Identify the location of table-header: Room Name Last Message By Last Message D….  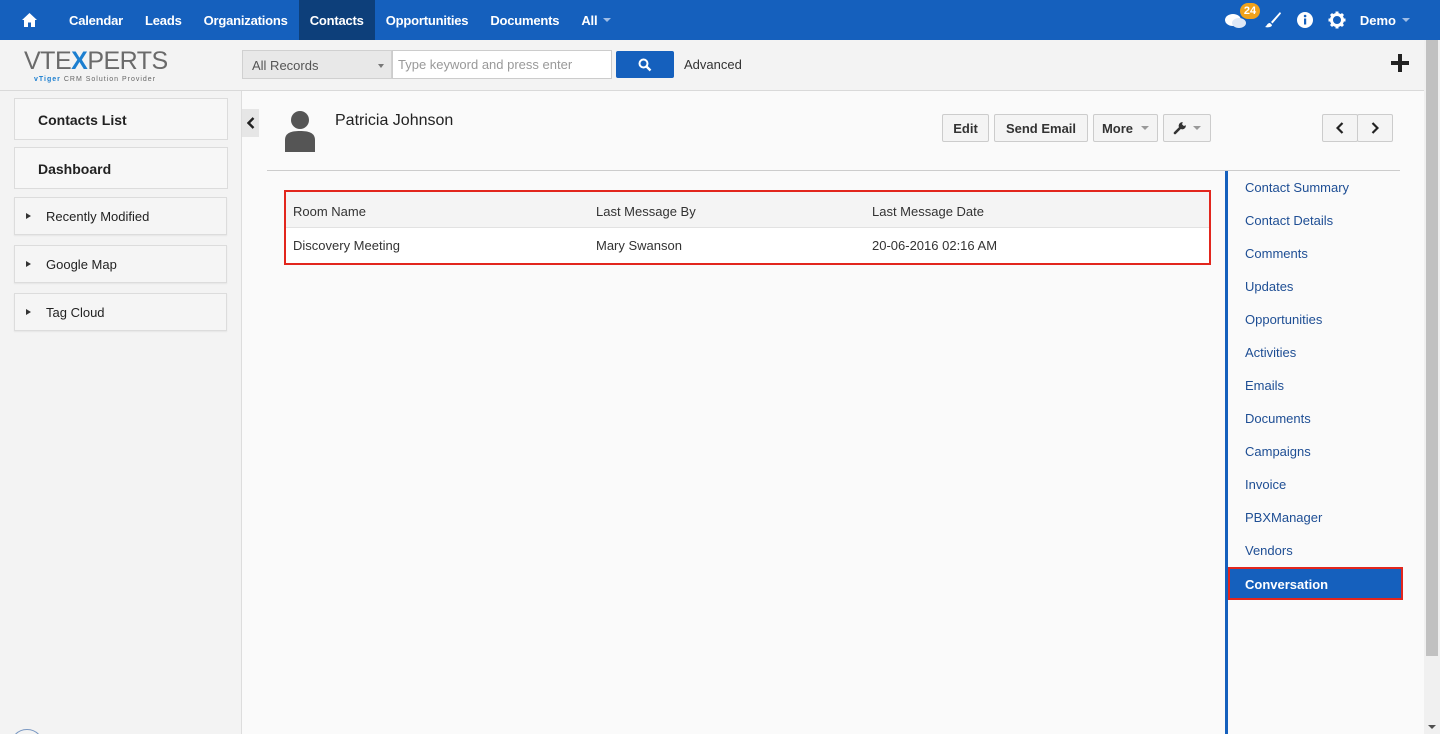
(747, 210).